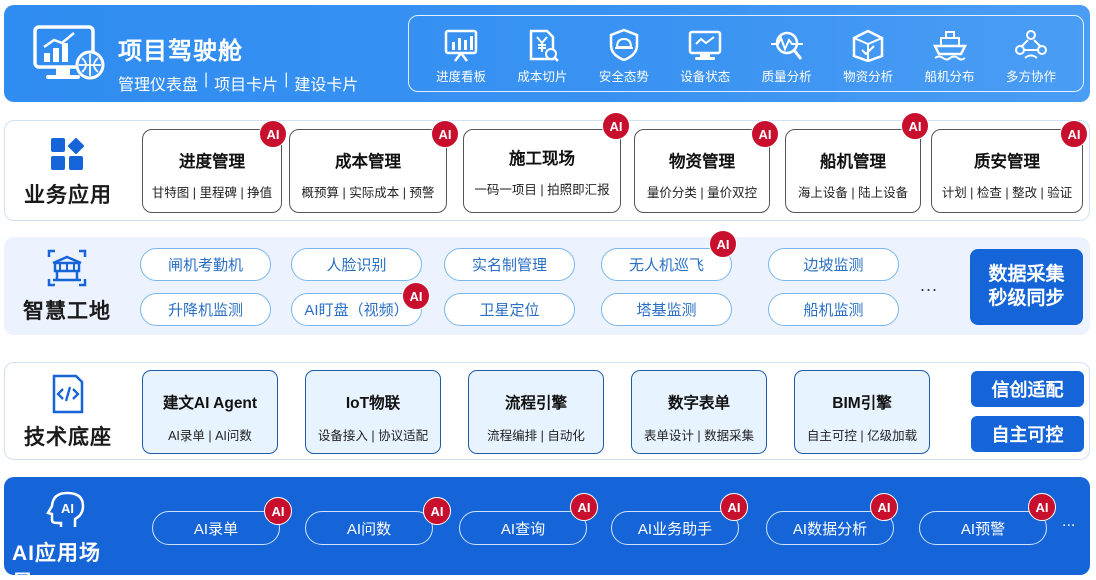 The height and width of the screenshot is (580, 1096). What do you see at coordinates (1027, 389) in the screenshot?
I see `xinchuang-adaptation-button: 信创适配` at bounding box center [1027, 389].